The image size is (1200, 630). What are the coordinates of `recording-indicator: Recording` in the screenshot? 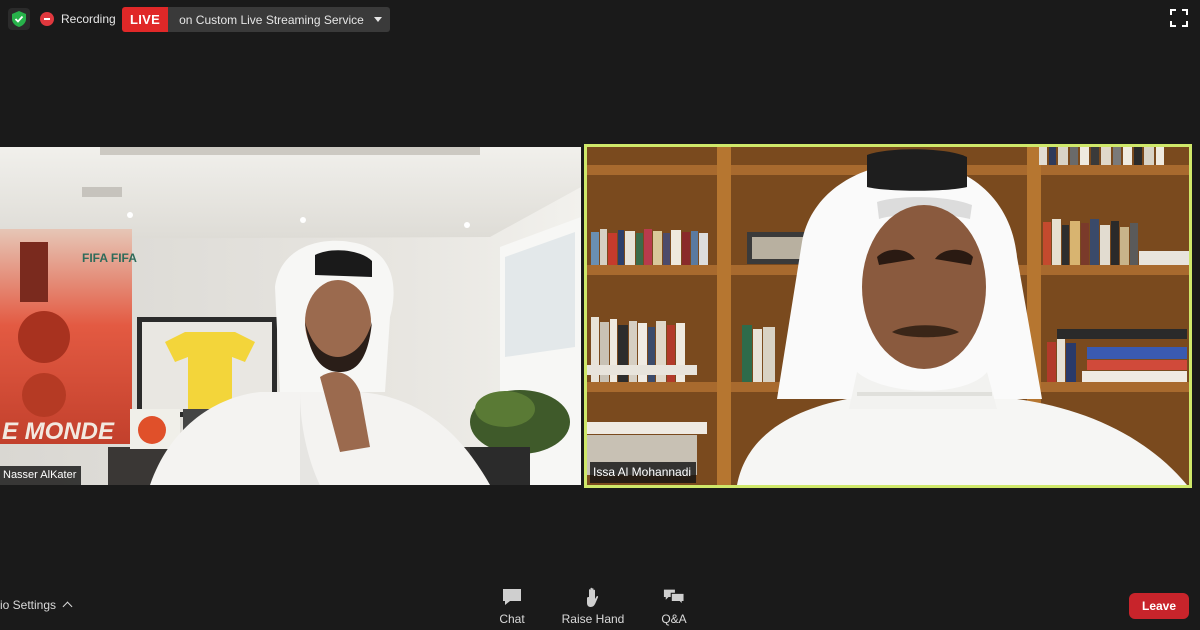 It's located at (78, 19).